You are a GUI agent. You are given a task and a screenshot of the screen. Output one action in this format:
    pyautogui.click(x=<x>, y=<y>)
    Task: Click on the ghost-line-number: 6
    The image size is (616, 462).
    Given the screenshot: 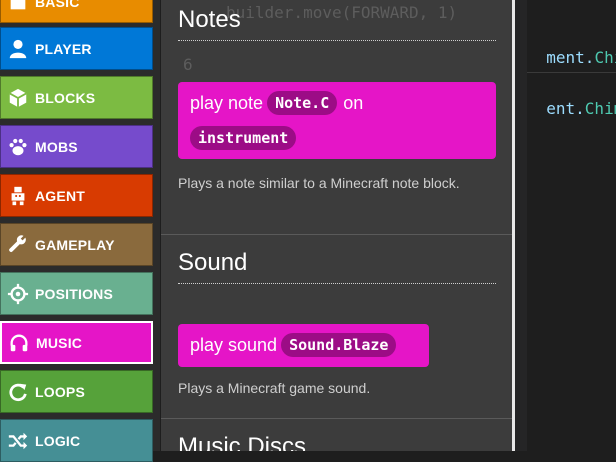 What is the action you would take?
    pyautogui.click(x=188, y=64)
    